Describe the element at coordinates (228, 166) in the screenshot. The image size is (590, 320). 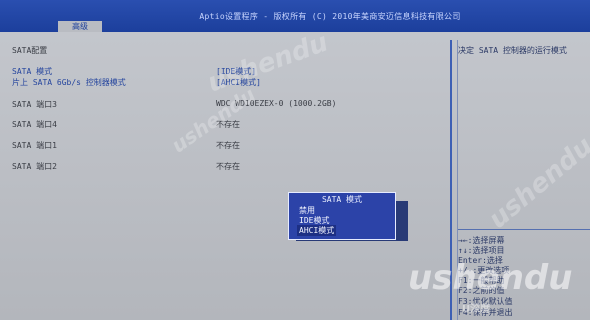
I see `setting-value-port2: 不存在` at that location.